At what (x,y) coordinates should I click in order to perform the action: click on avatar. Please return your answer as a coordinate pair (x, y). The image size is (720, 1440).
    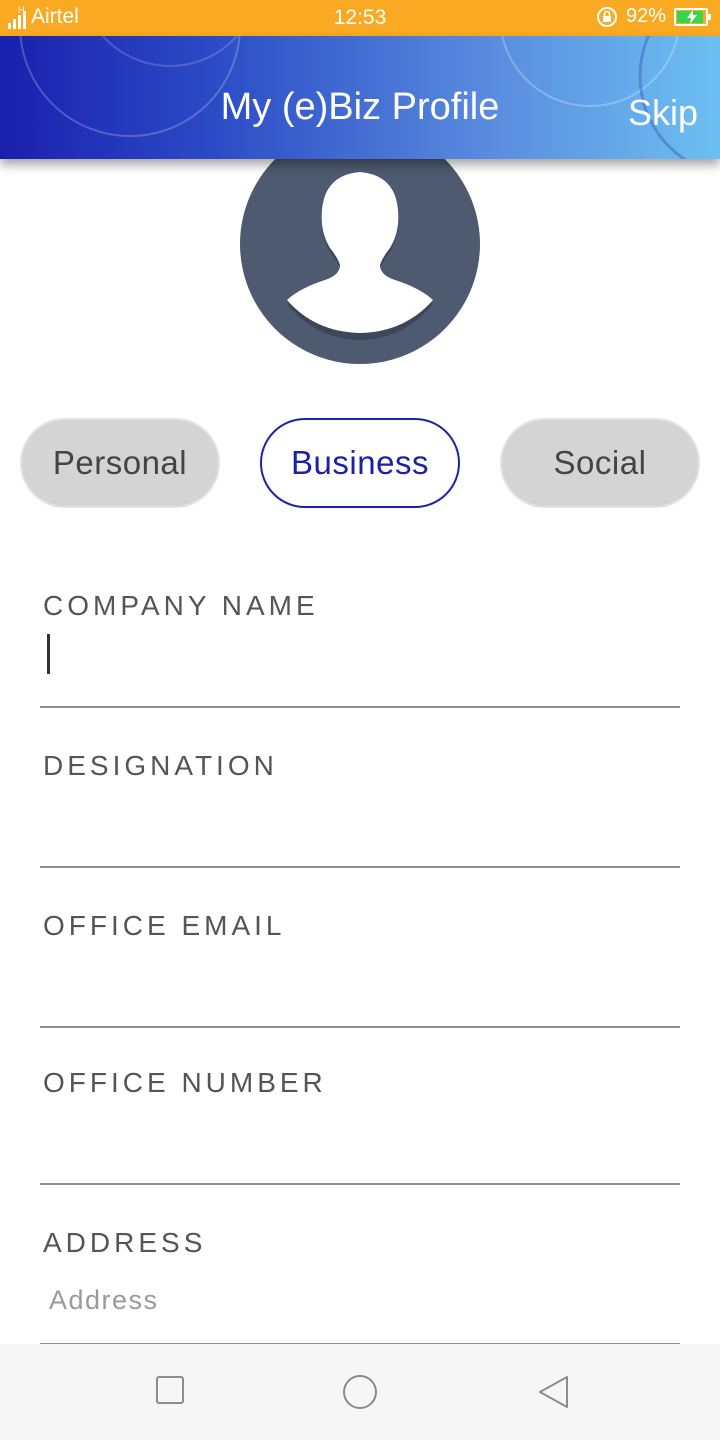
    Looking at the image, I should click on (360, 244).